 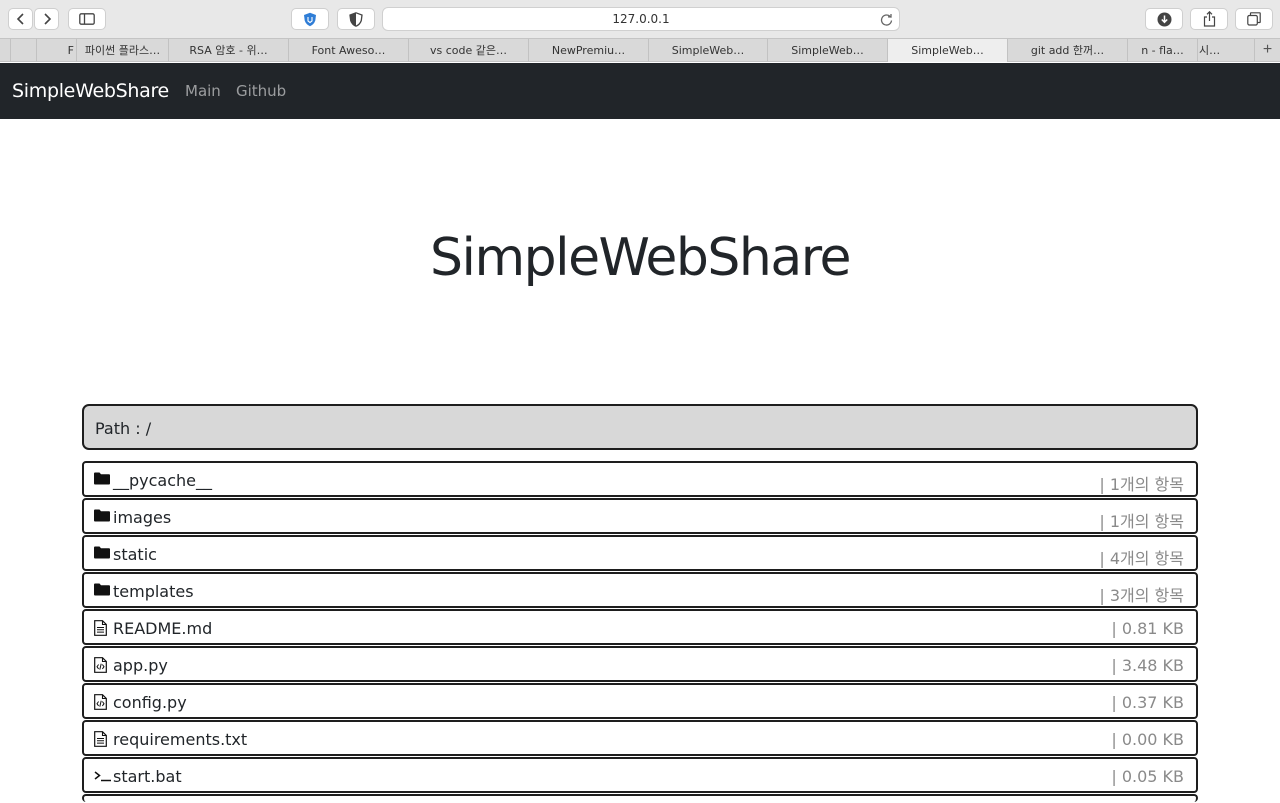 What do you see at coordinates (23, 50) in the screenshot?
I see `tab-pinned` at bounding box center [23, 50].